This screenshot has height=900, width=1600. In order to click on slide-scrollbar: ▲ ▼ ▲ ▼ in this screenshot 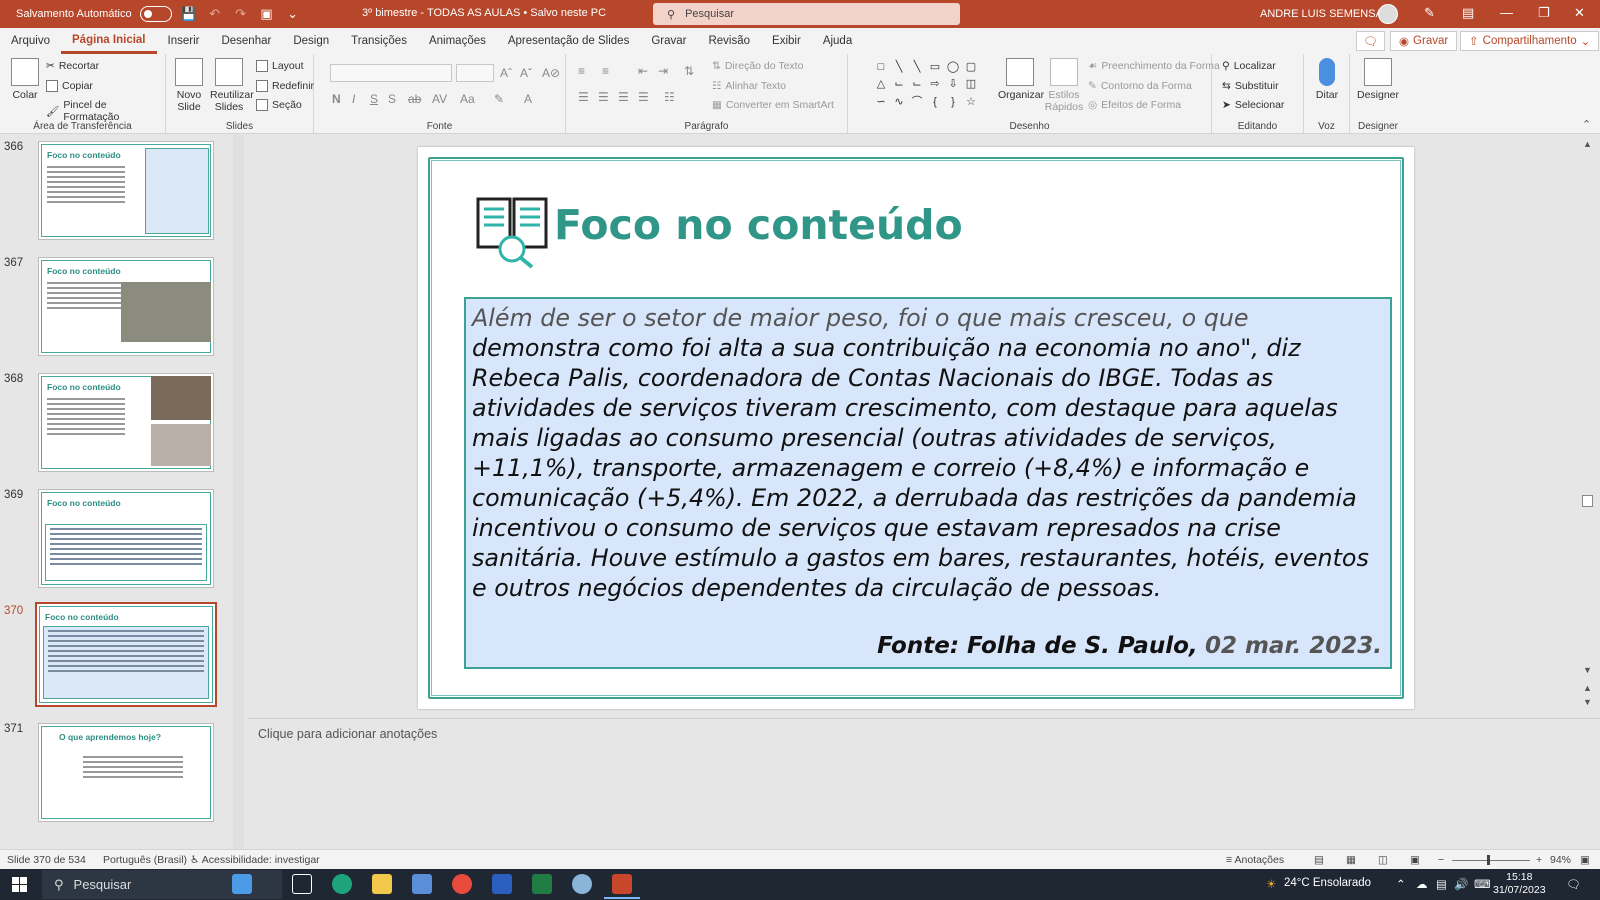, I will do `click(1587, 426)`.